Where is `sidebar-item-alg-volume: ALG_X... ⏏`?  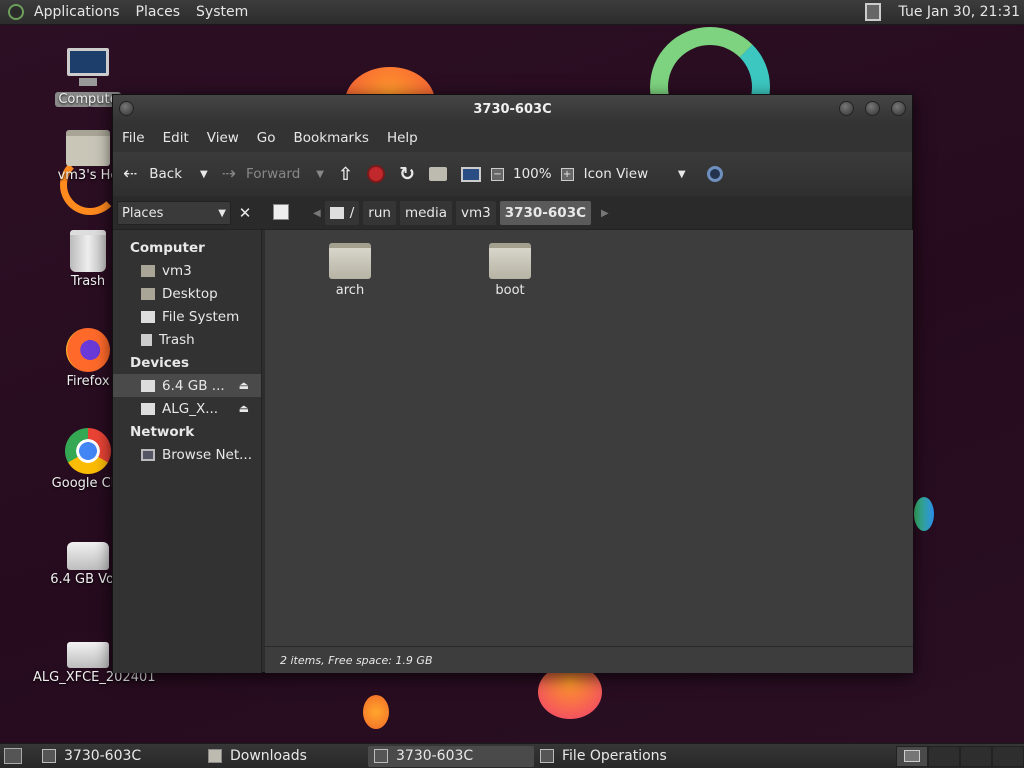 sidebar-item-alg-volume: ALG_X... ⏏ is located at coordinates (187, 408).